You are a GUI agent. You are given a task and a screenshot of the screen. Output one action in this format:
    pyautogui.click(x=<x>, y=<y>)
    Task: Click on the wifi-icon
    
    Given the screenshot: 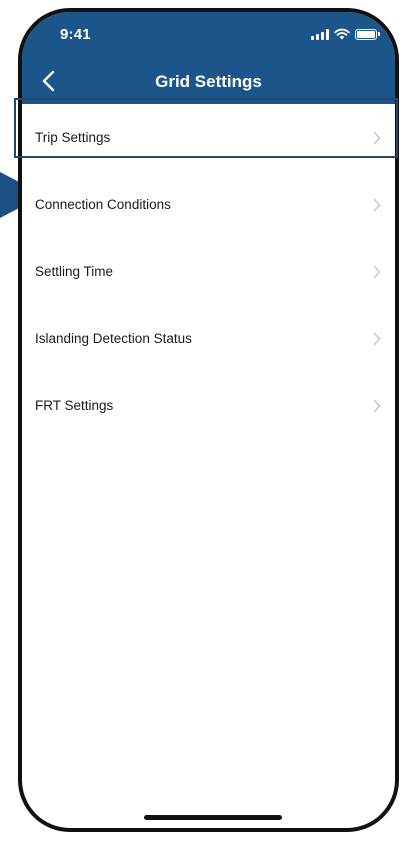 What is the action you would take?
    pyautogui.click(x=342, y=34)
    